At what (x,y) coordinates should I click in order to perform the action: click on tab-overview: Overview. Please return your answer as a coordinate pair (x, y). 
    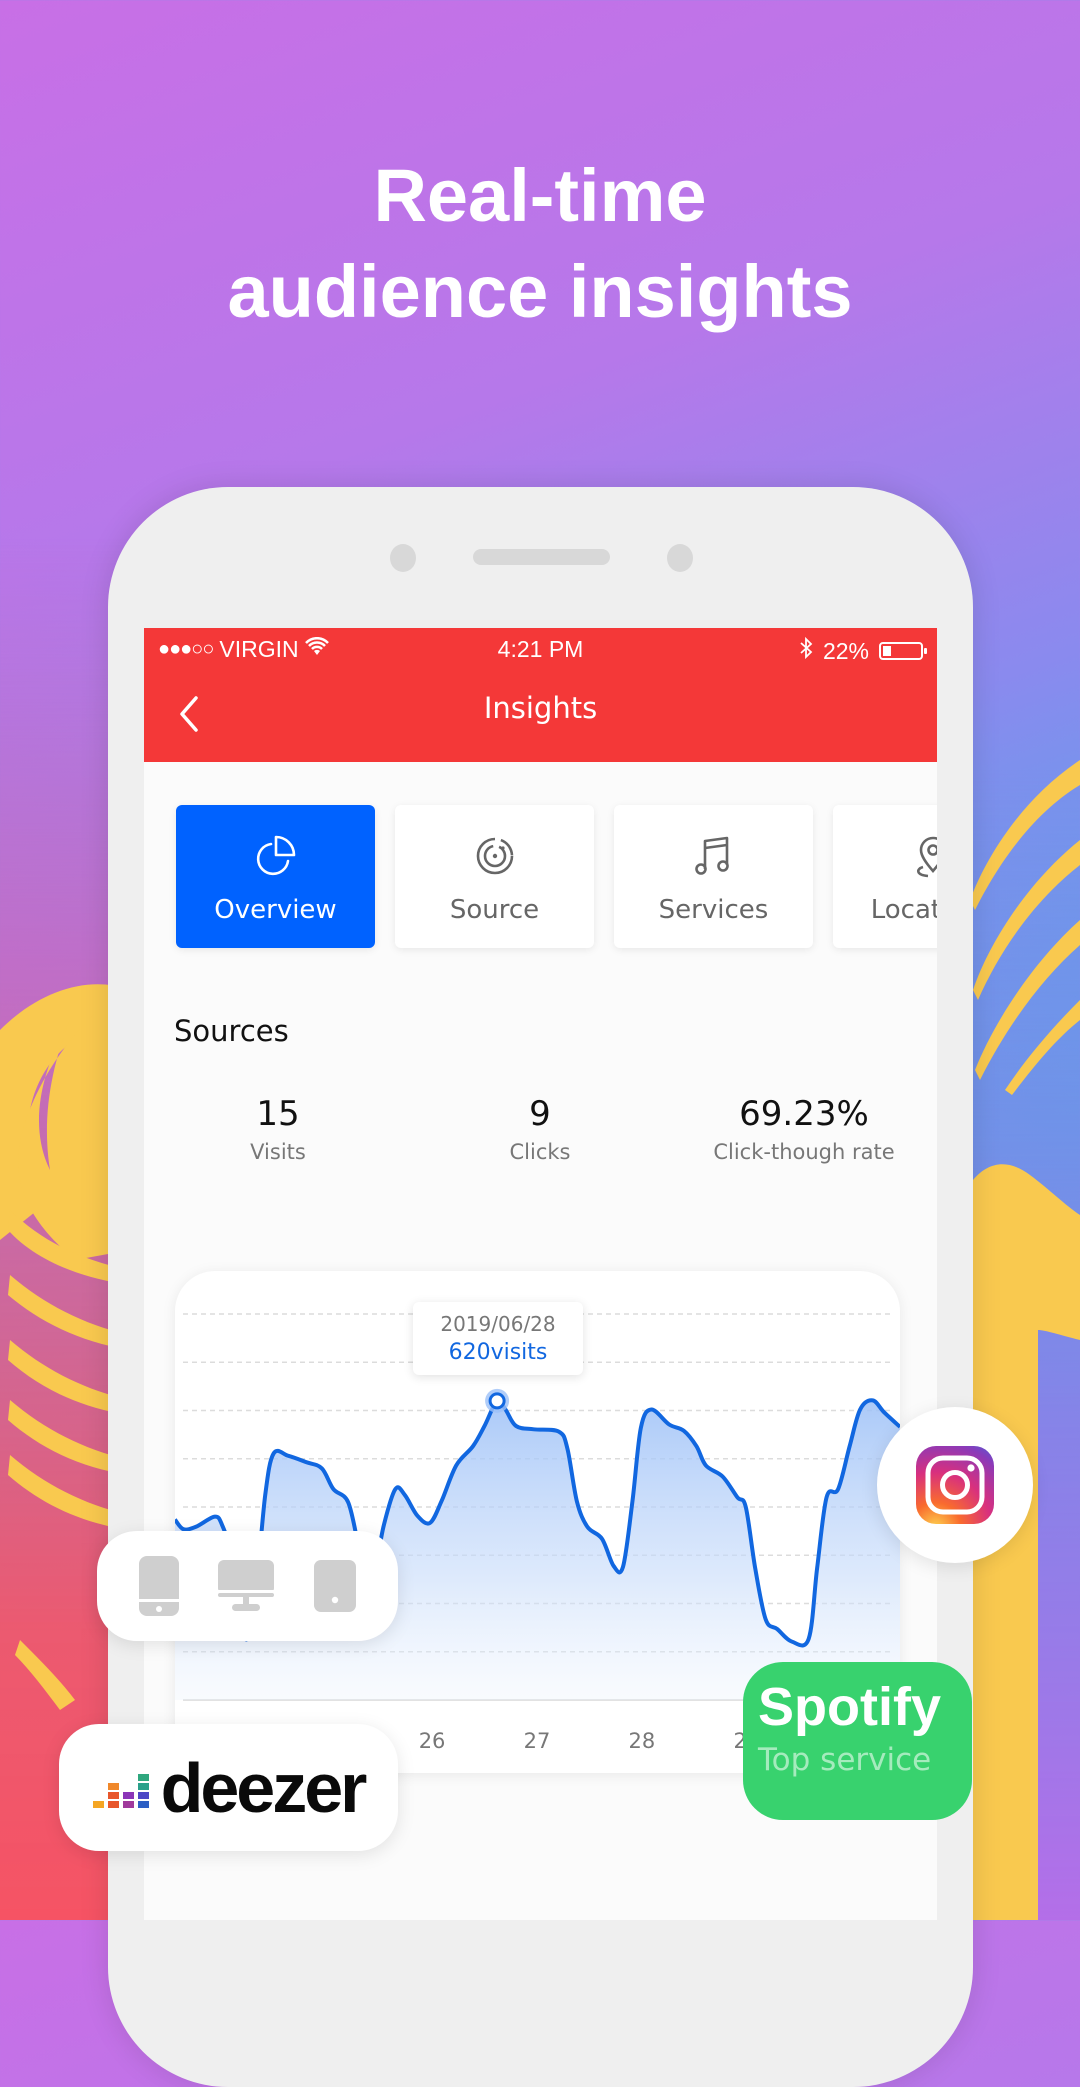
    Looking at the image, I should click on (275, 876).